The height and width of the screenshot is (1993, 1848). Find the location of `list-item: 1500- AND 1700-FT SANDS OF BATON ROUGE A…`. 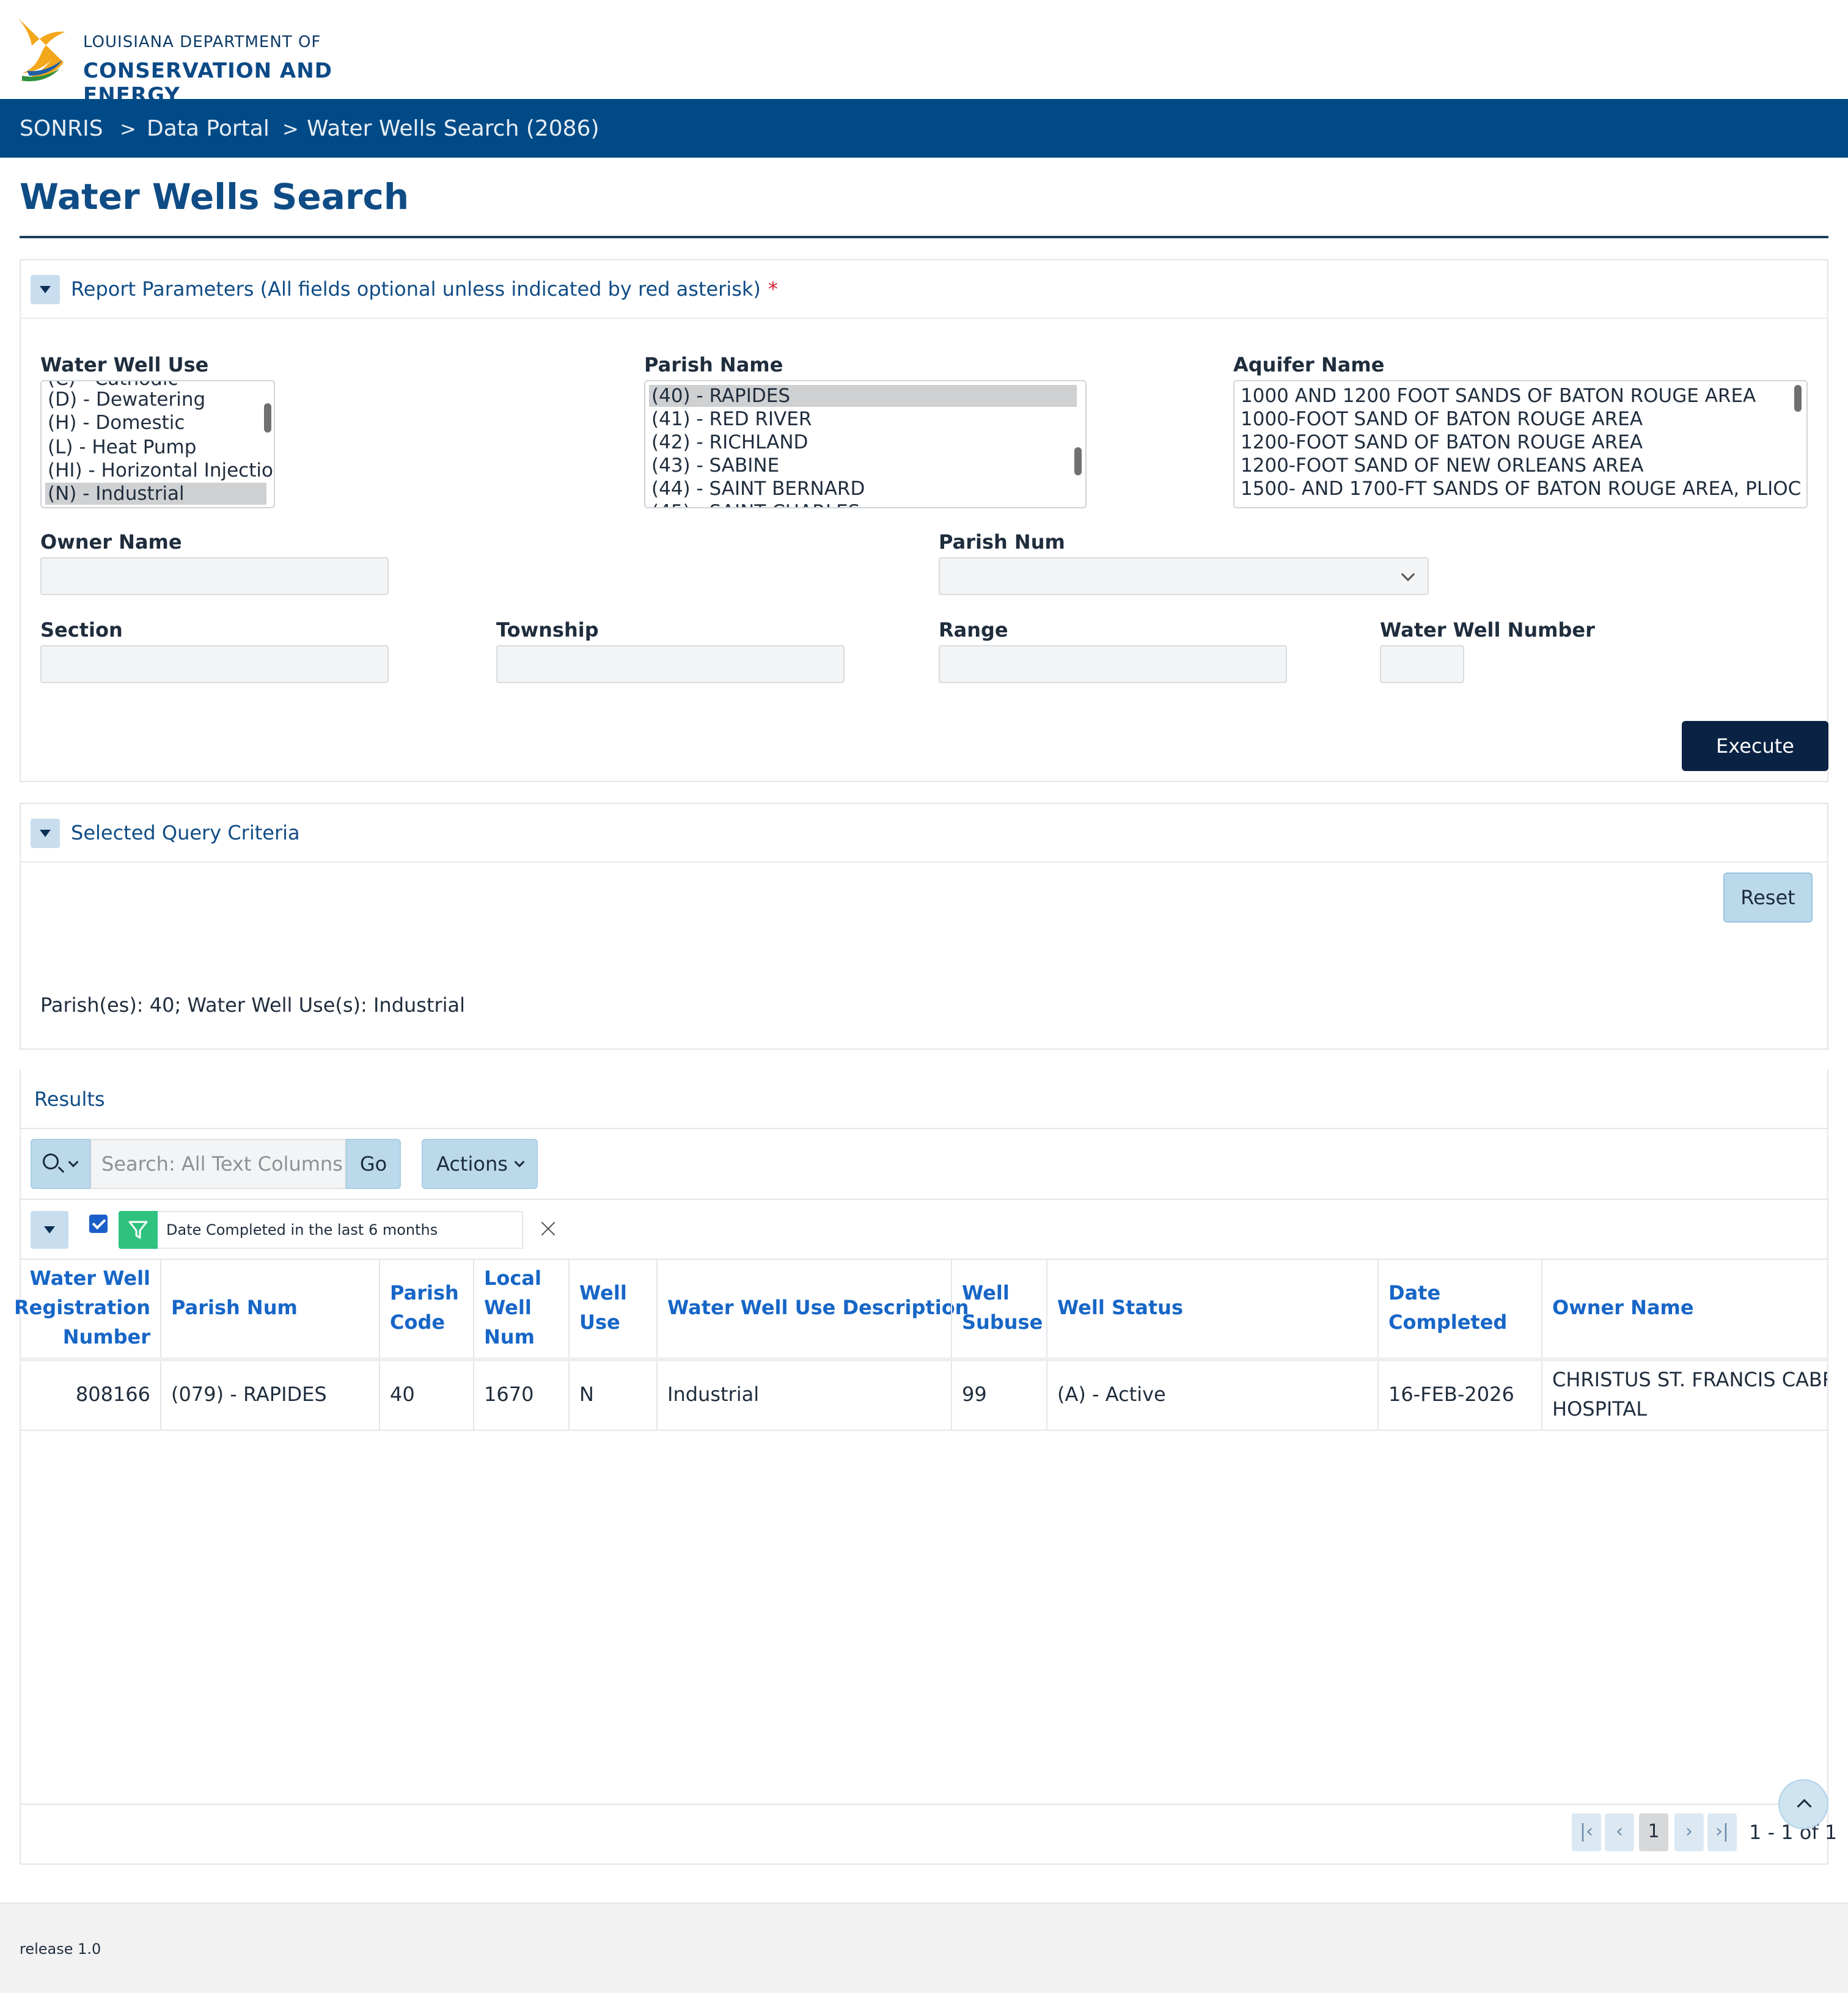

list-item: 1500- AND 1700-FT SANDS OF BATON ROUGE A… is located at coordinates (1521, 489).